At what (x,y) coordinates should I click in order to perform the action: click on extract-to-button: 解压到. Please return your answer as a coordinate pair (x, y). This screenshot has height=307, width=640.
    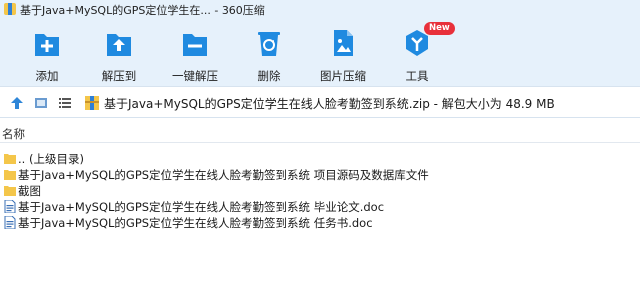
    Looking at the image, I should click on (119, 54).